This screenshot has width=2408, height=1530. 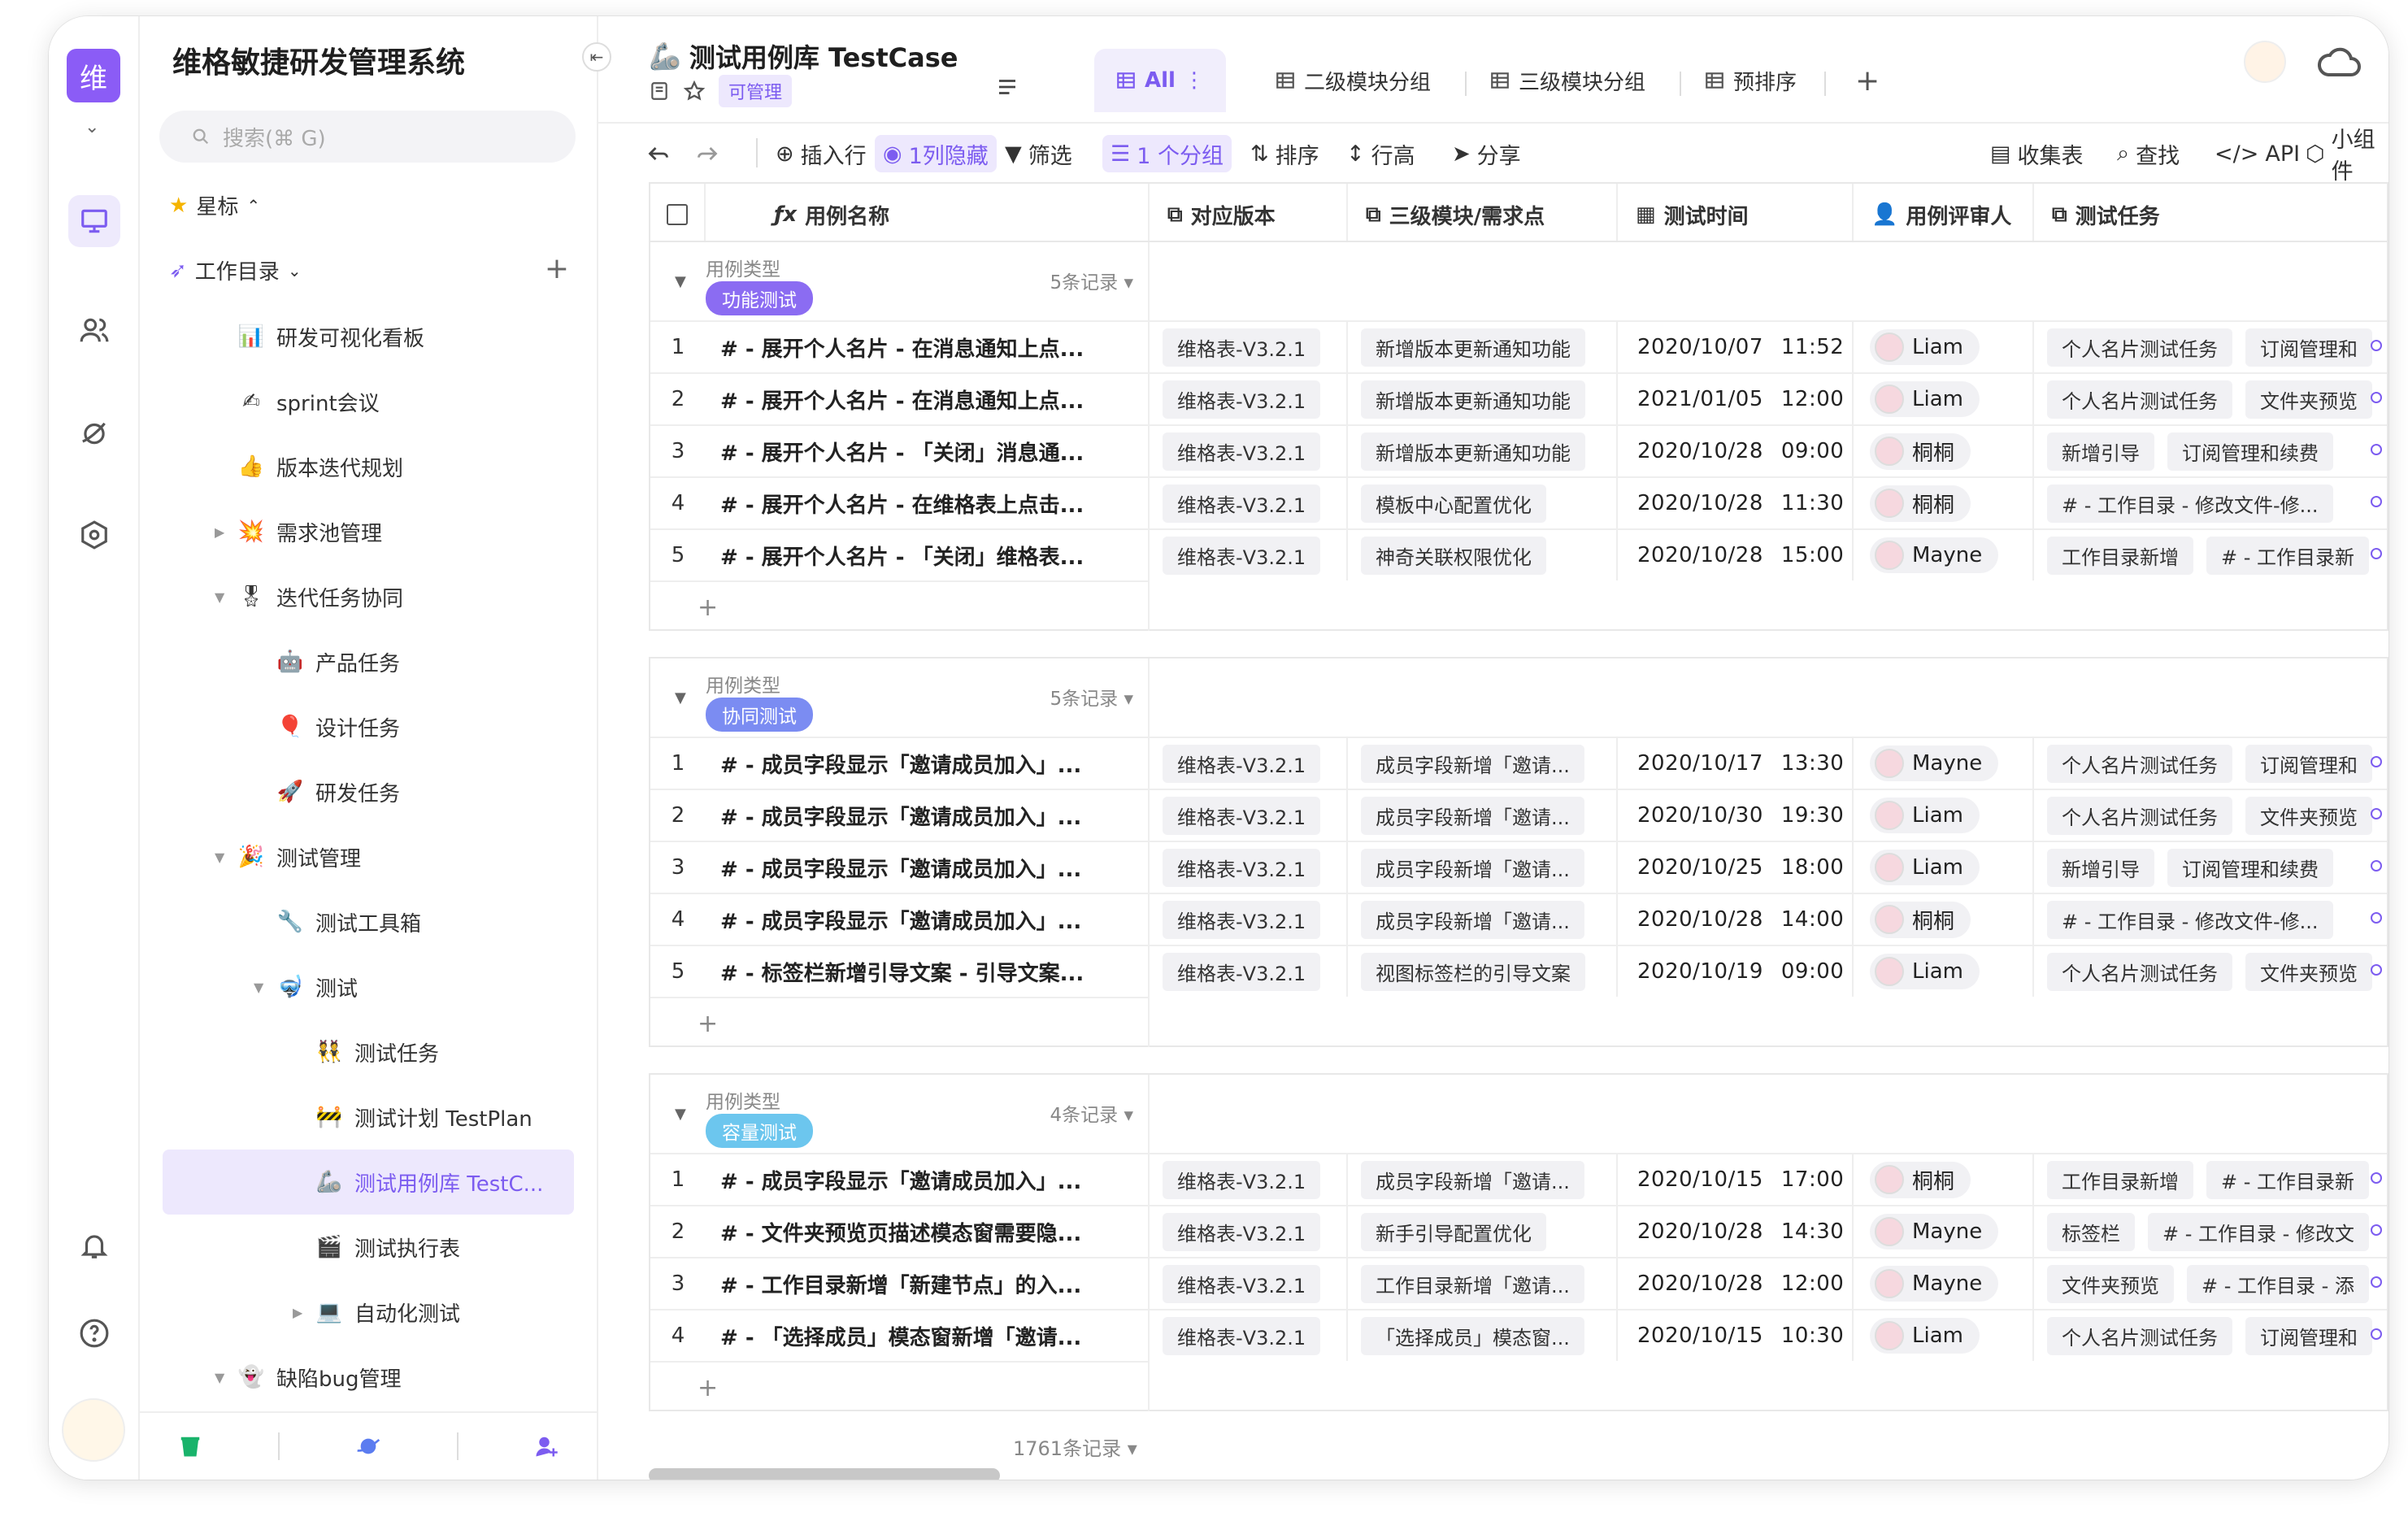 I want to click on explore-icon, so click(x=94, y=433).